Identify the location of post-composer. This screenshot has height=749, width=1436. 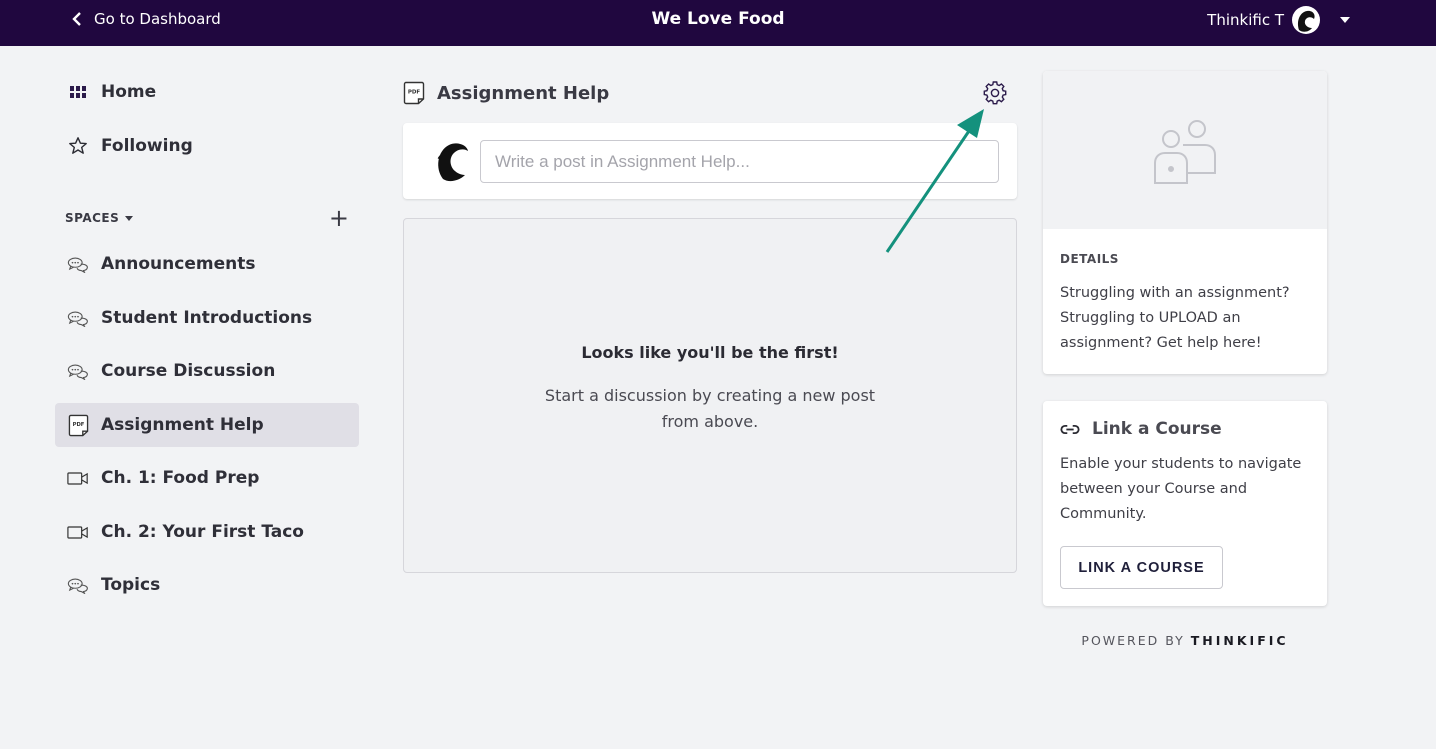
(710, 161).